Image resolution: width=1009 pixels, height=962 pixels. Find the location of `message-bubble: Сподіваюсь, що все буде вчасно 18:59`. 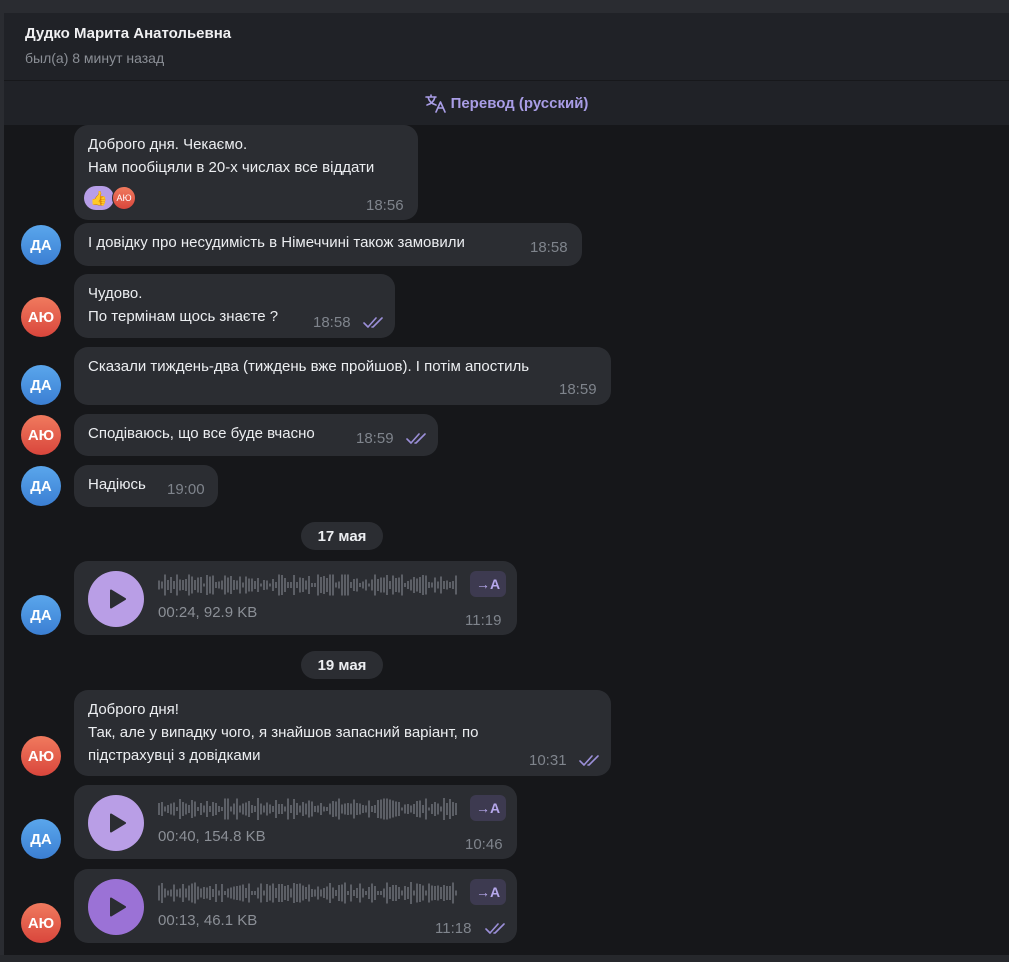

message-bubble: Сподіваюсь, що все буде вчасно 18:59 is located at coordinates (256, 435).